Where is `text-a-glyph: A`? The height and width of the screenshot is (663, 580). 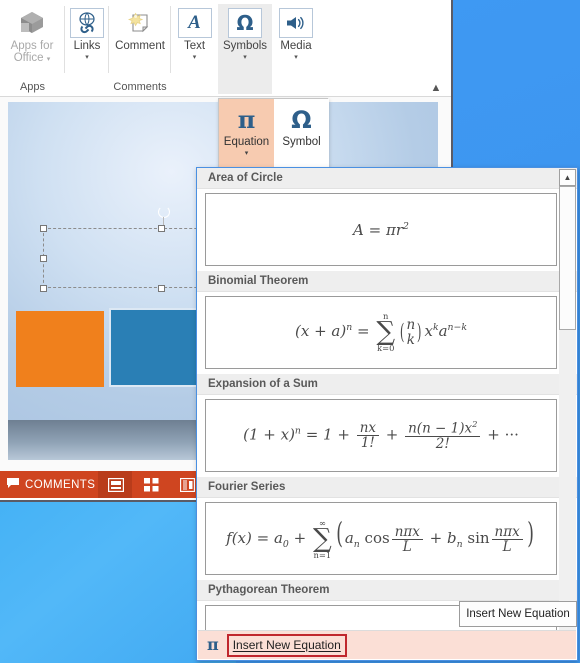
text-a-glyph: A is located at coordinates (194, 22).